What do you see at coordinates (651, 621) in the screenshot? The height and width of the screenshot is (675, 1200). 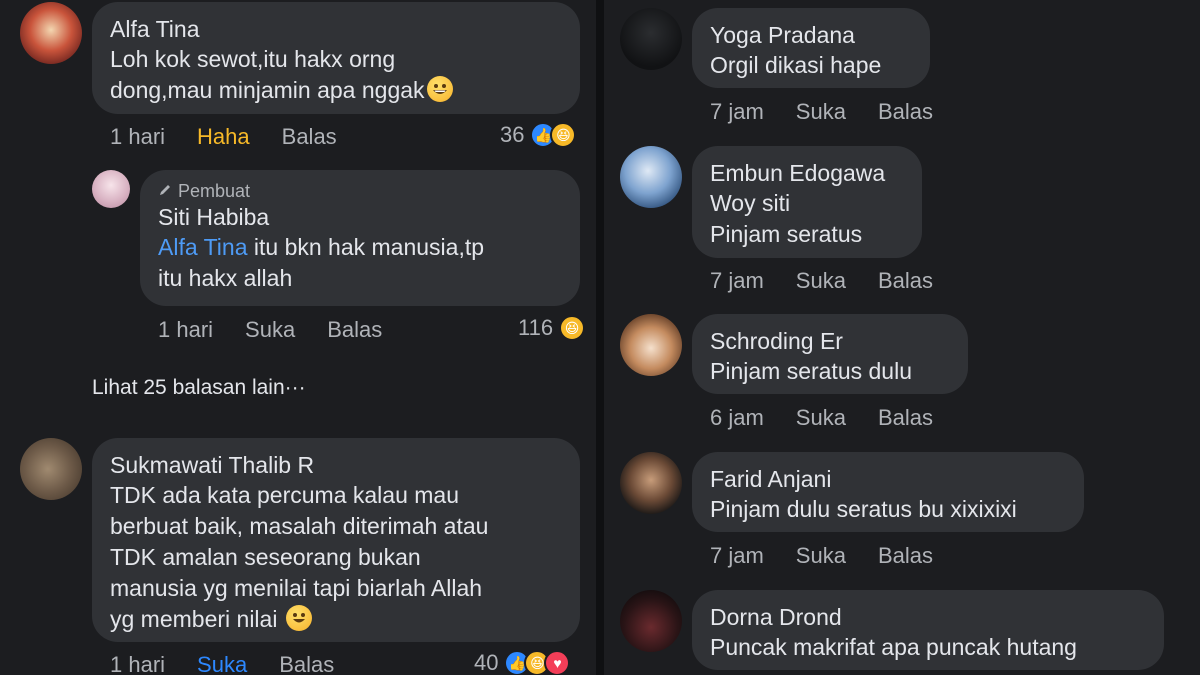 I see `avatar-dorna-drond` at bounding box center [651, 621].